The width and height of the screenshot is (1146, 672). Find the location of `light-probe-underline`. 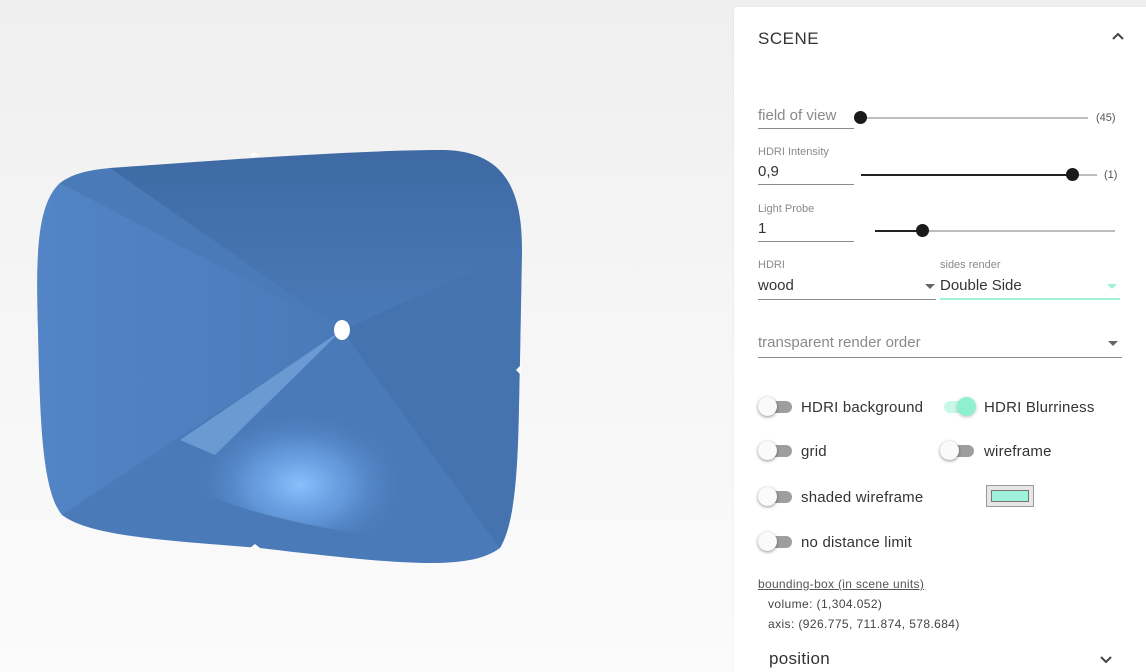

light-probe-underline is located at coordinates (806, 241).